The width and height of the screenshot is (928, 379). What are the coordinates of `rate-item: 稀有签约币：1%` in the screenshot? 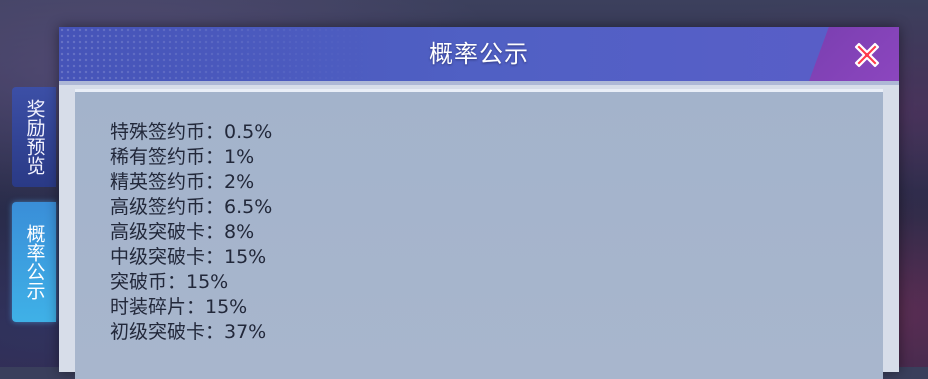 It's located at (182, 157).